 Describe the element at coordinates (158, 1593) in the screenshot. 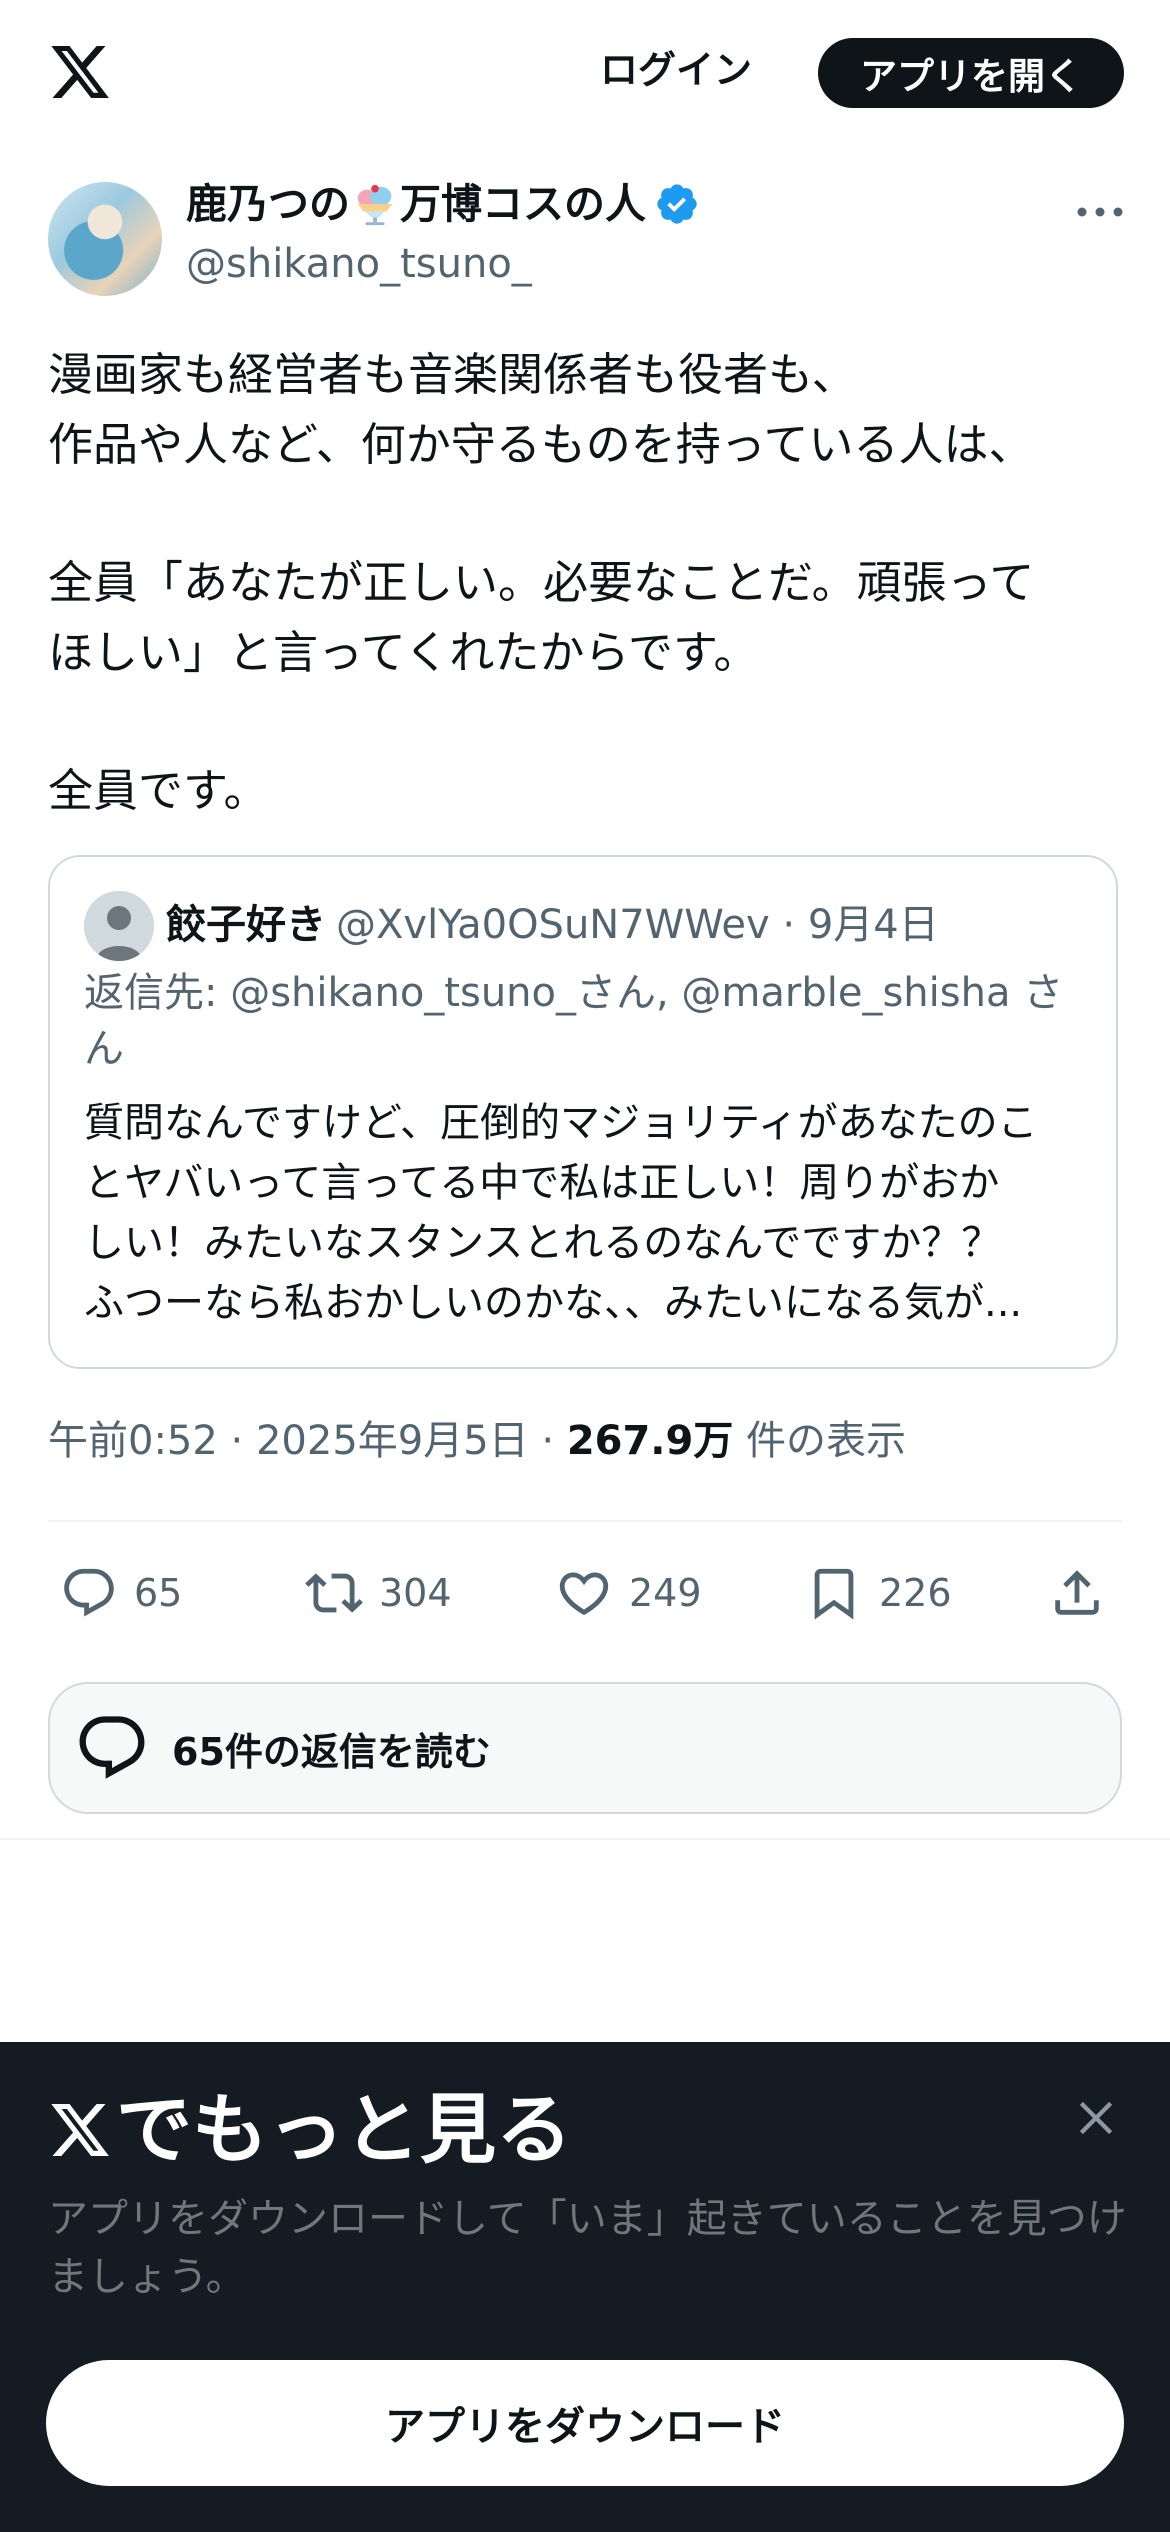

I see `reply-count: 65` at that location.